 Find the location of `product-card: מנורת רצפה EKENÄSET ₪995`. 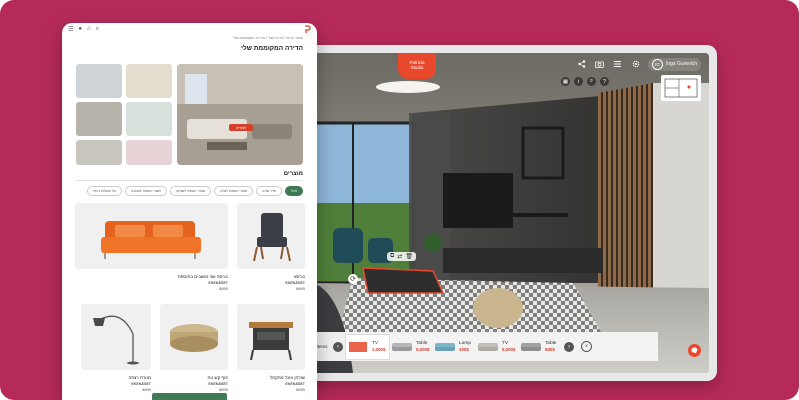

product-card: מנורת רצפה EKENÄSET ₪995 is located at coordinates (116, 348).